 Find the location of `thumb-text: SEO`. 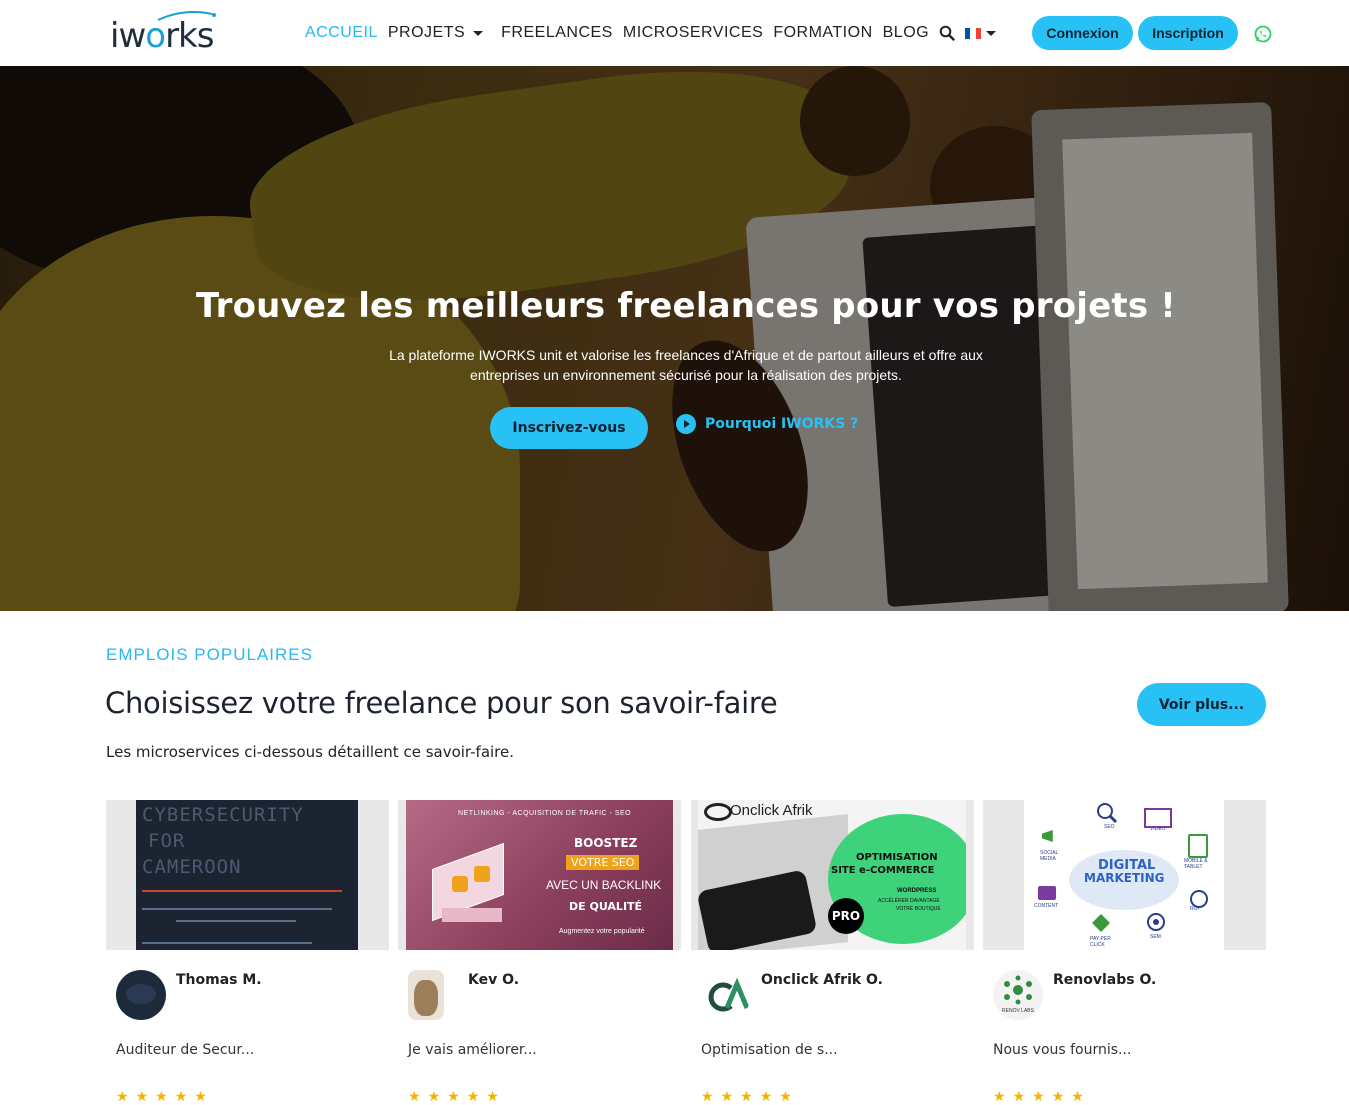

thumb-text: SEO is located at coordinates (1109, 827).